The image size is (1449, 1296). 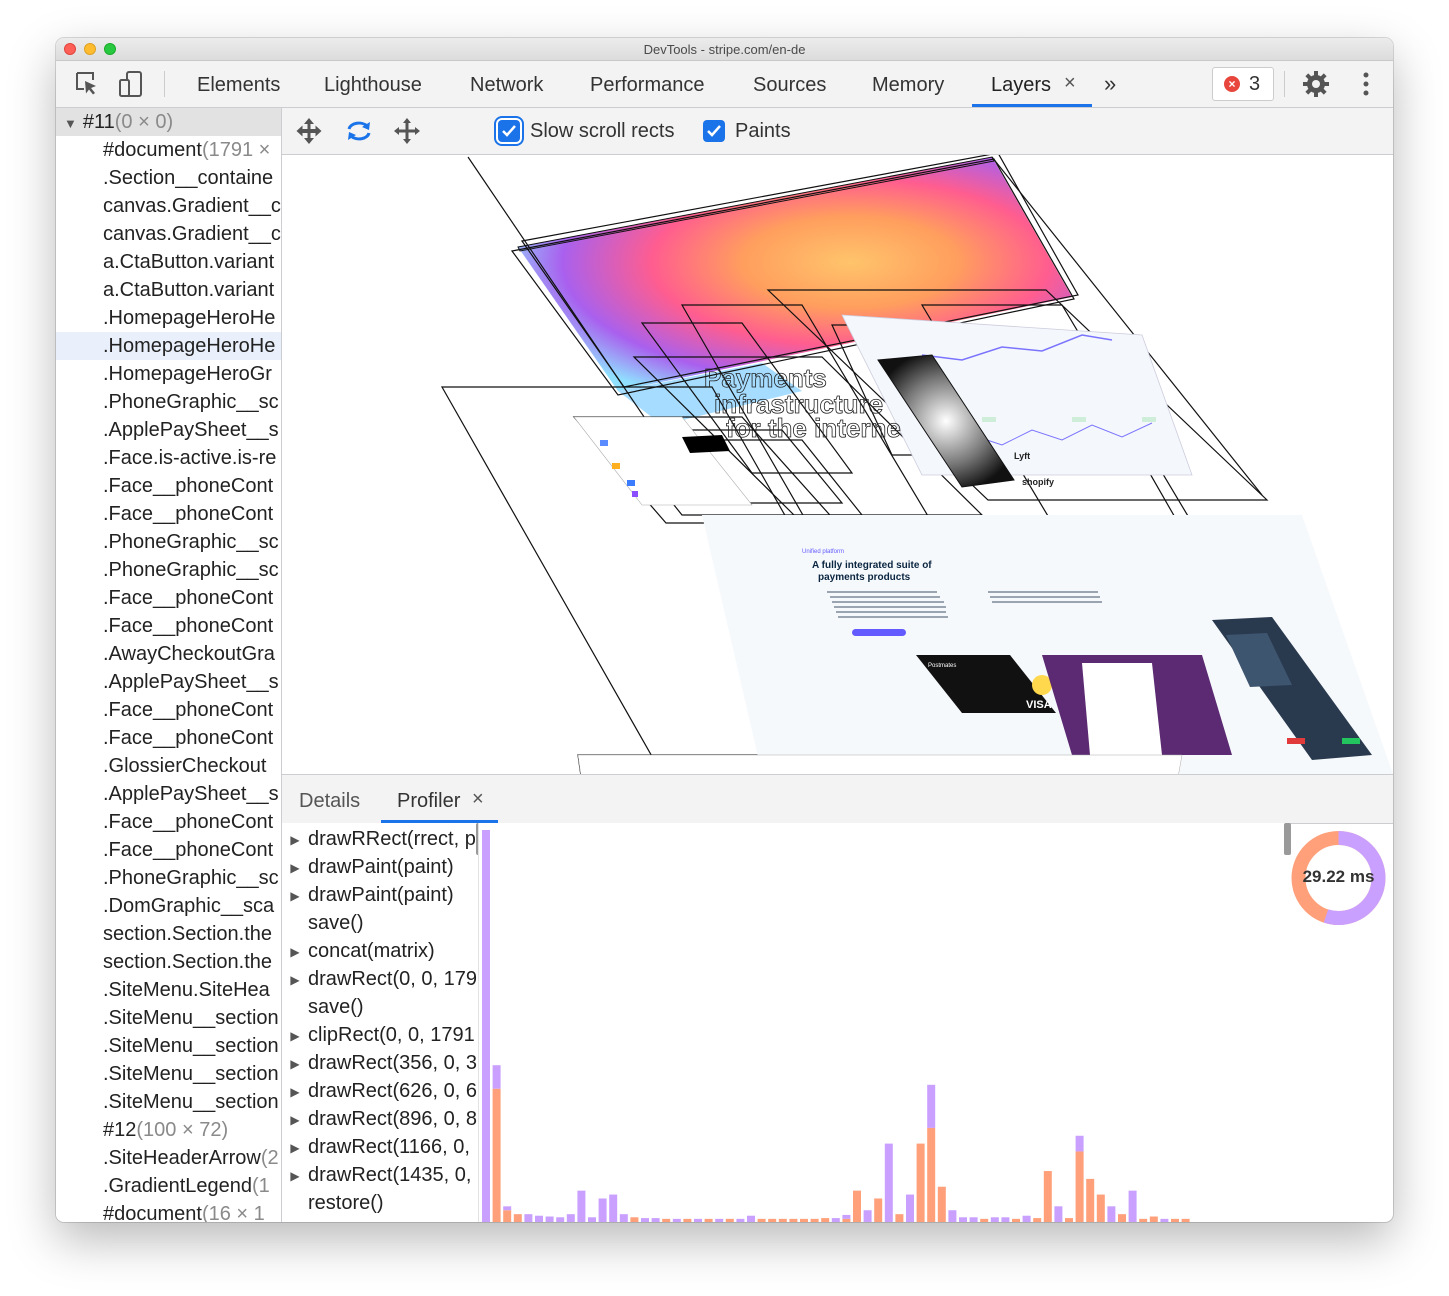 I want to click on layer-name: .Face__phoneCont, so click(x=188, y=850).